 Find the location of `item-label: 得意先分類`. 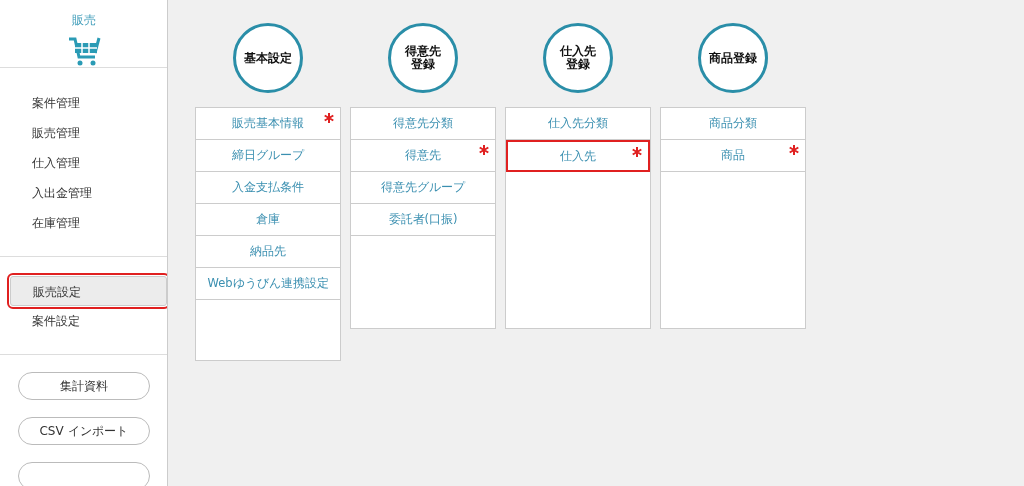

item-label: 得意先分類 is located at coordinates (423, 123).